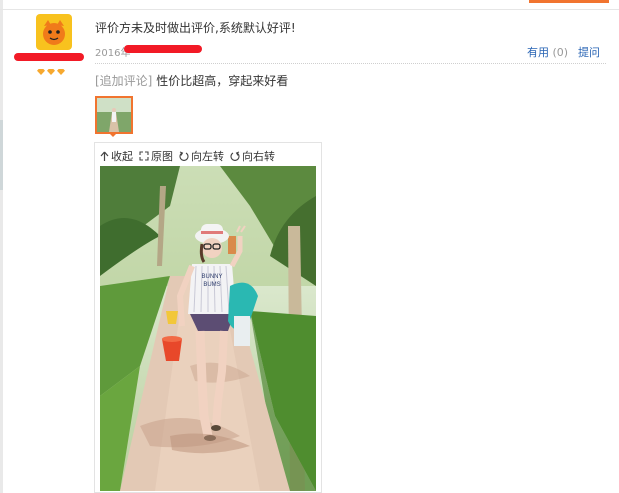  I want to click on top-accent-bar, so click(569, 1).